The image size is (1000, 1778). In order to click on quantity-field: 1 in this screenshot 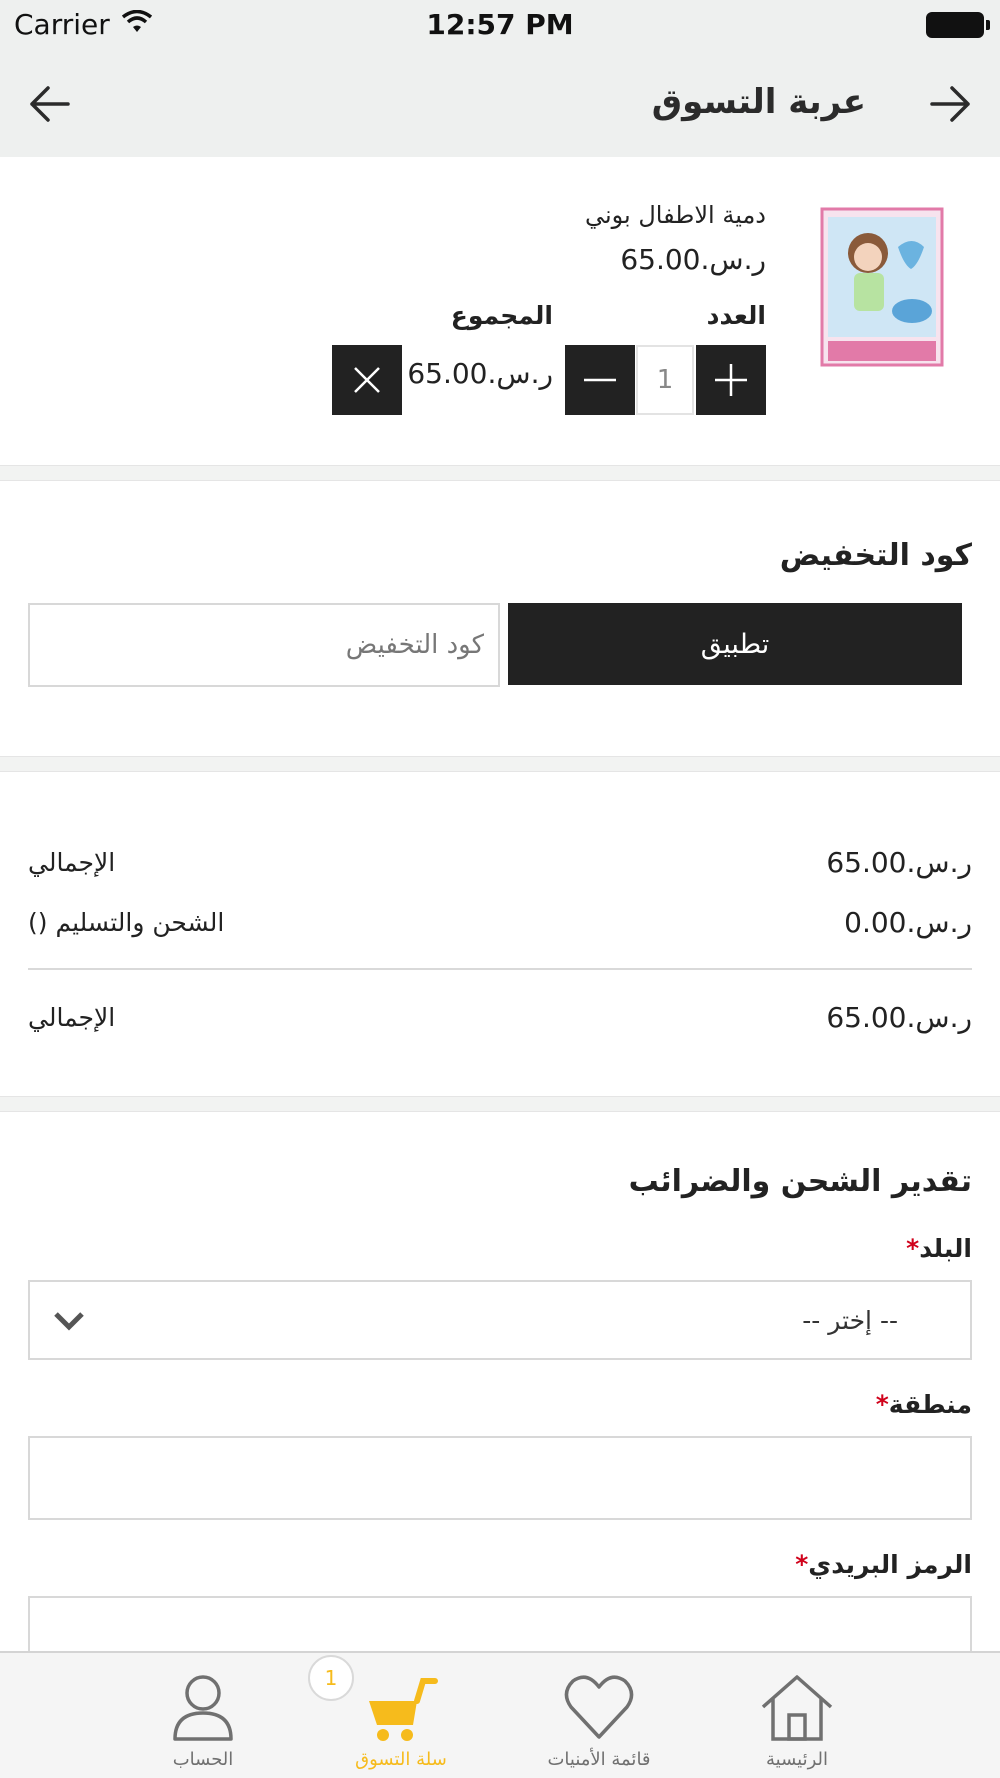, I will do `click(665, 380)`.